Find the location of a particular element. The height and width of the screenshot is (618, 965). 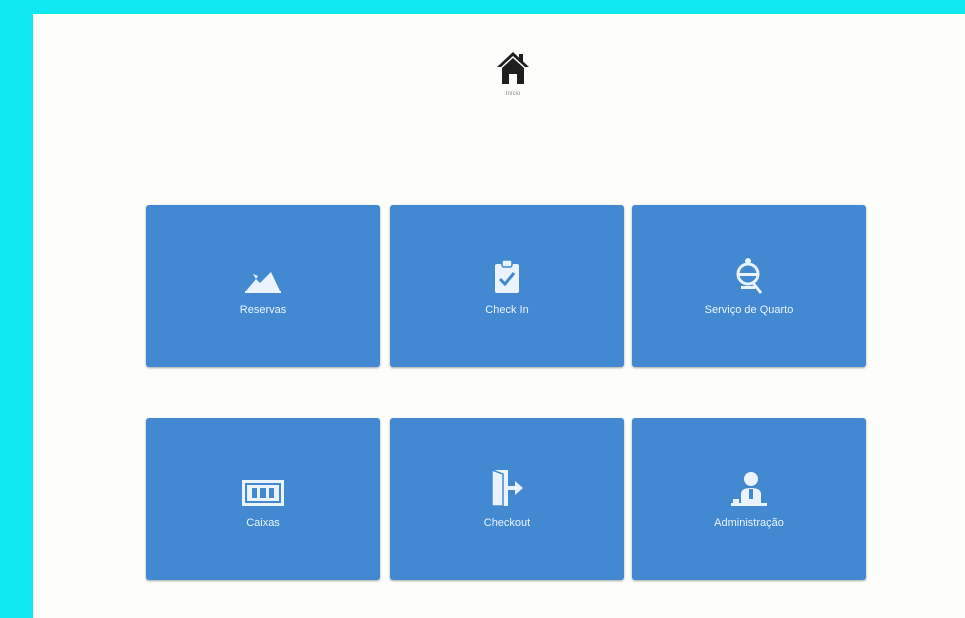

room-service-icon is located at coordinates (749, 276).